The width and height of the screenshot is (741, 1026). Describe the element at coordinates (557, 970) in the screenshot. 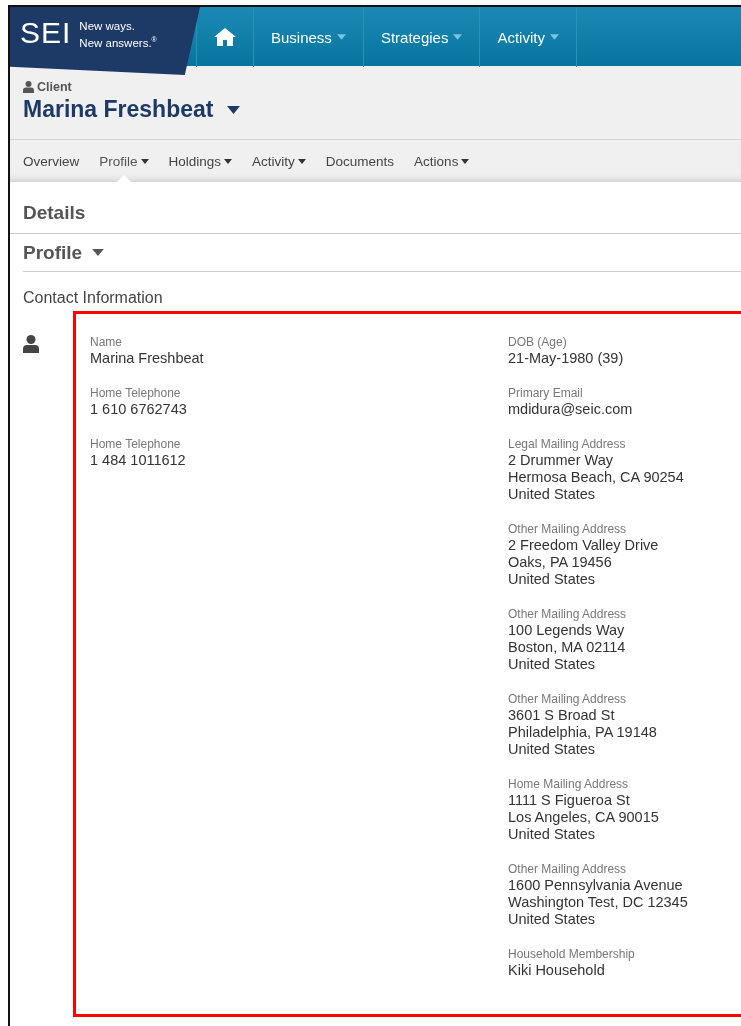

I see `field-value: Kiki Household` at that location.